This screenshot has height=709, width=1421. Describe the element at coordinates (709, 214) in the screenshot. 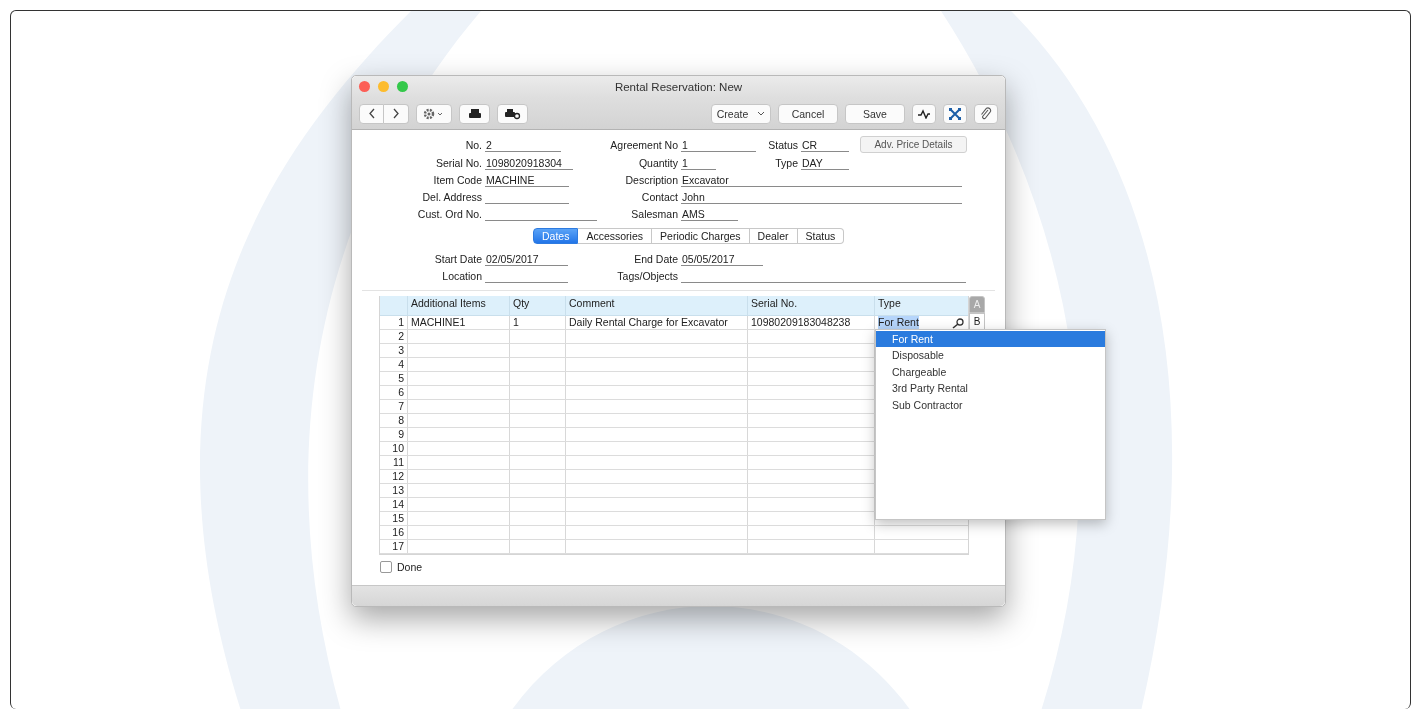

I see `input-field: AMS` at that location.